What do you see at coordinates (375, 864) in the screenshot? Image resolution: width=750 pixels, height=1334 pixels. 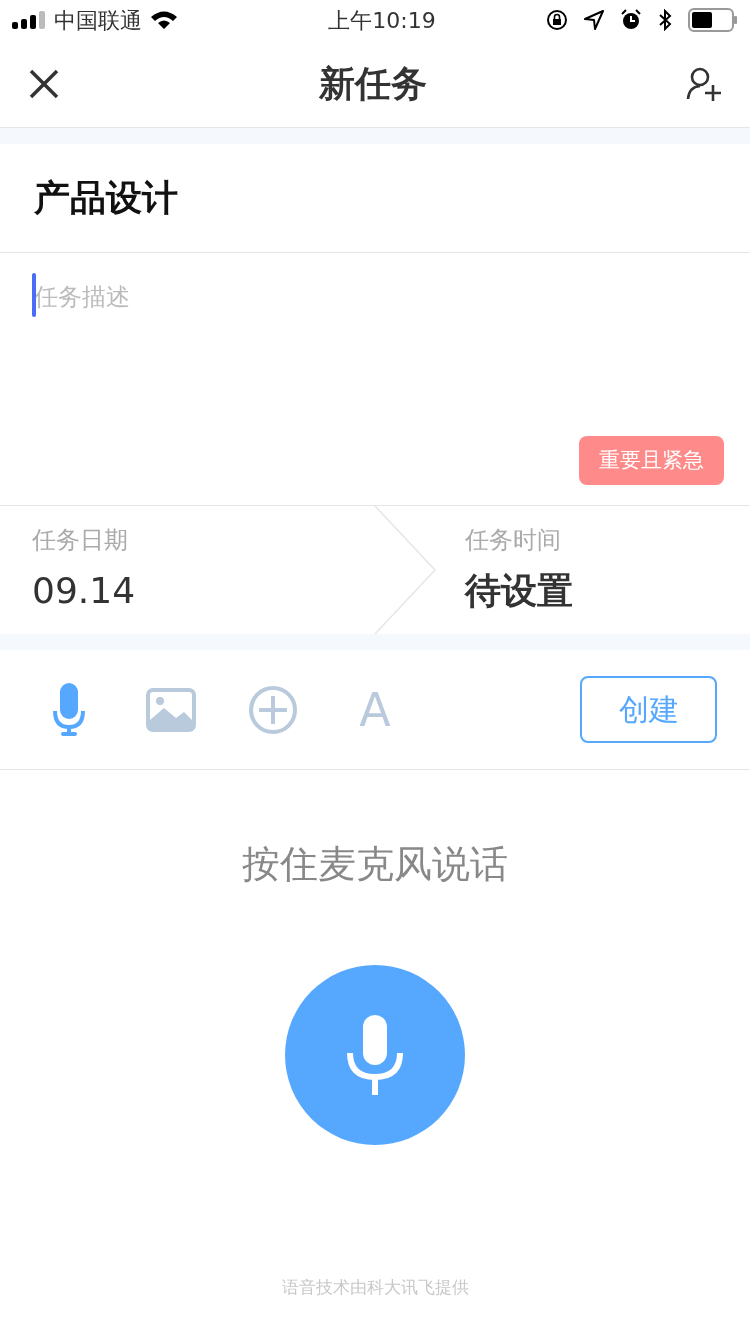 I see `voice-hint: 按住麦克风说话` at bounding box center [375, 864].